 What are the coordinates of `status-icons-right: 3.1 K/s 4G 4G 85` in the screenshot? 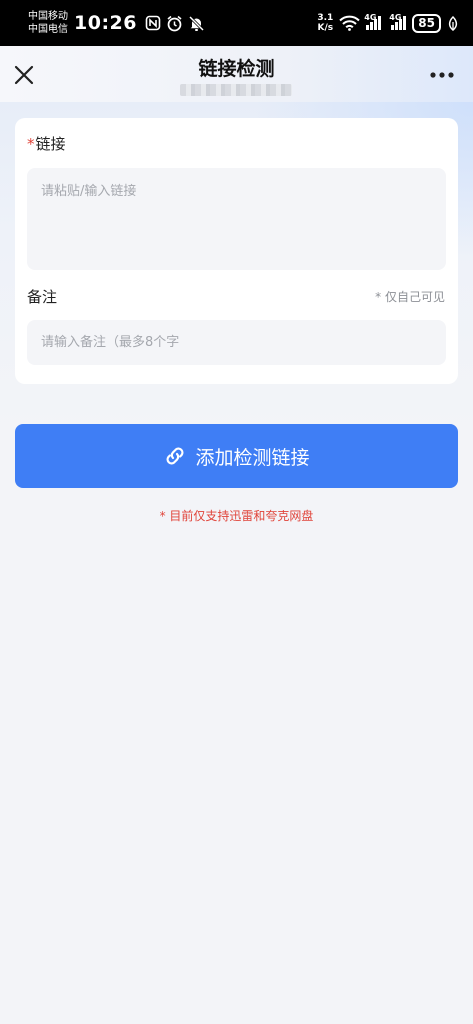 It's located at (388, 23).